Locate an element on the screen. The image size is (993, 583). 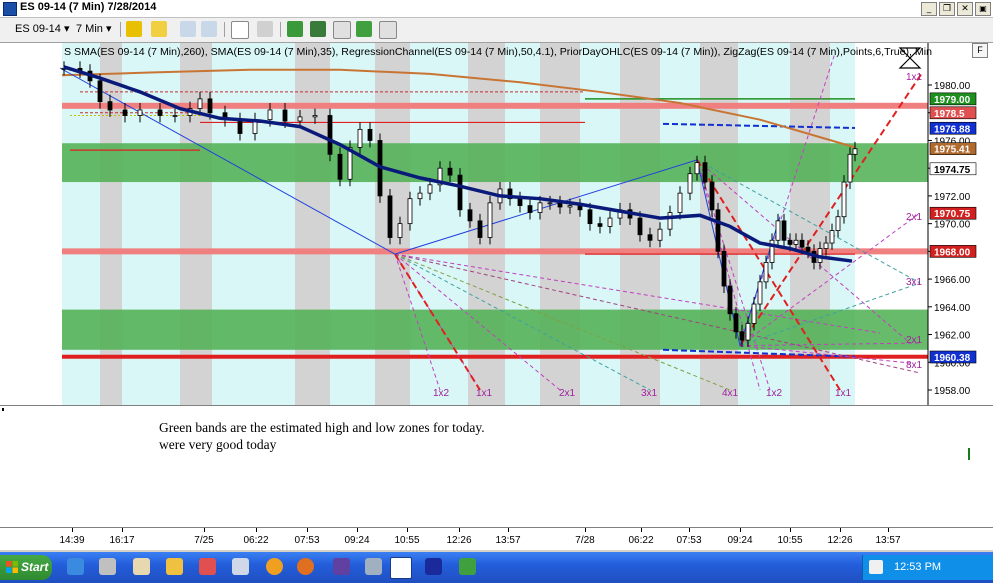
instrument-selector: ES 09-14 ▾ is located at coordinates (42, 29).